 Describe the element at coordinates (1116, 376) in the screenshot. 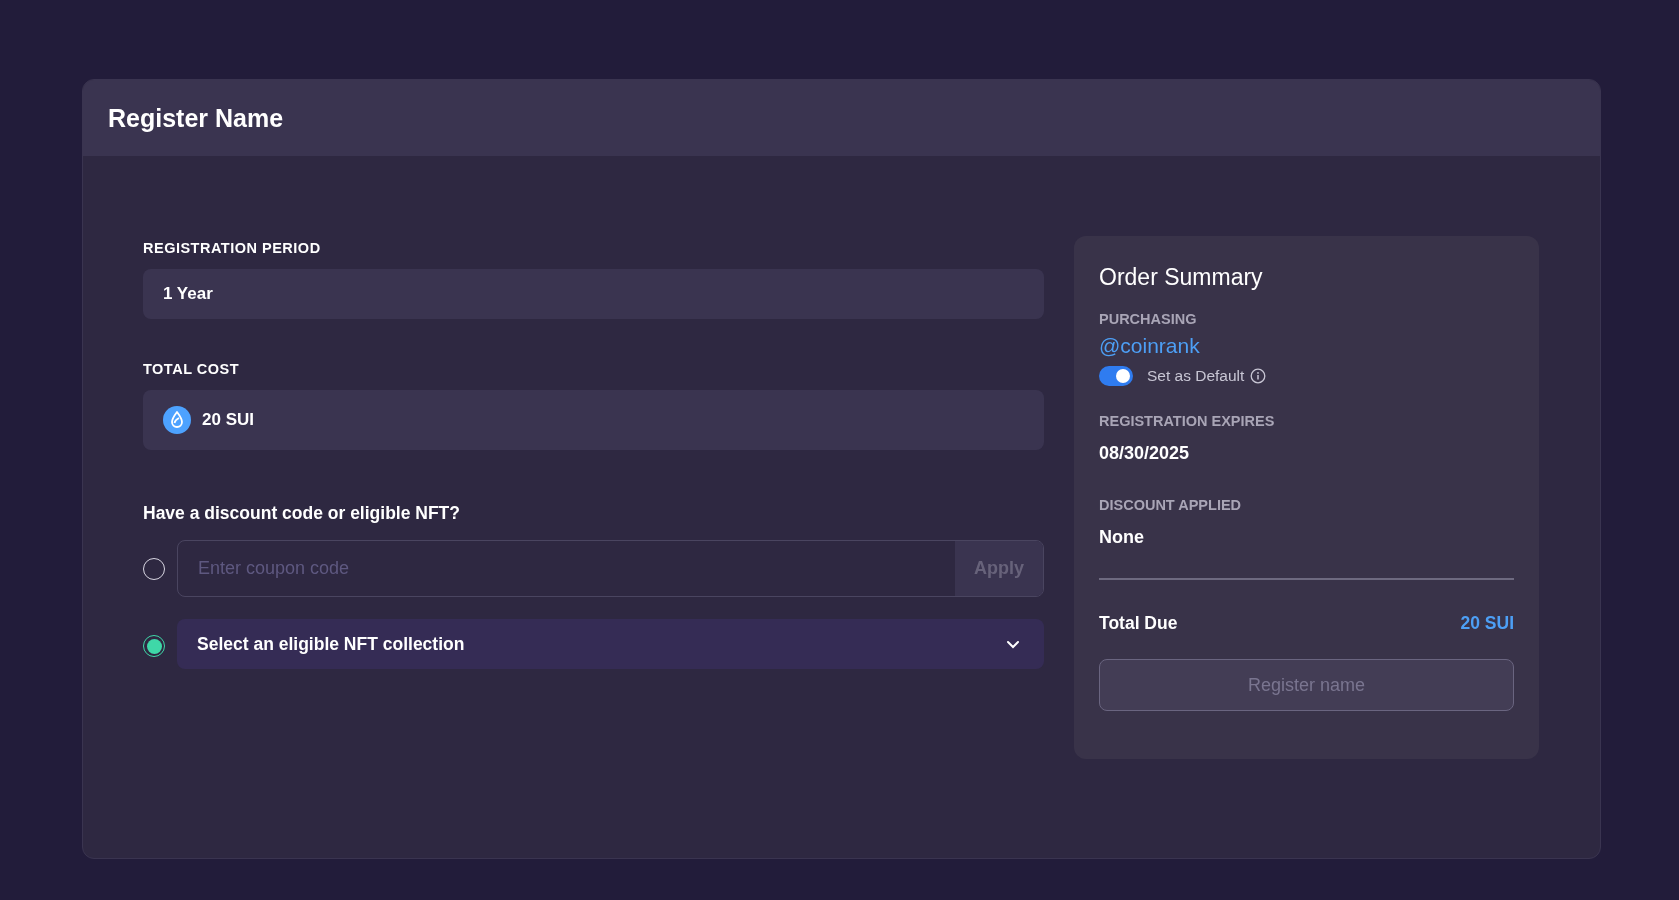

I see `default-toggle` at that location.